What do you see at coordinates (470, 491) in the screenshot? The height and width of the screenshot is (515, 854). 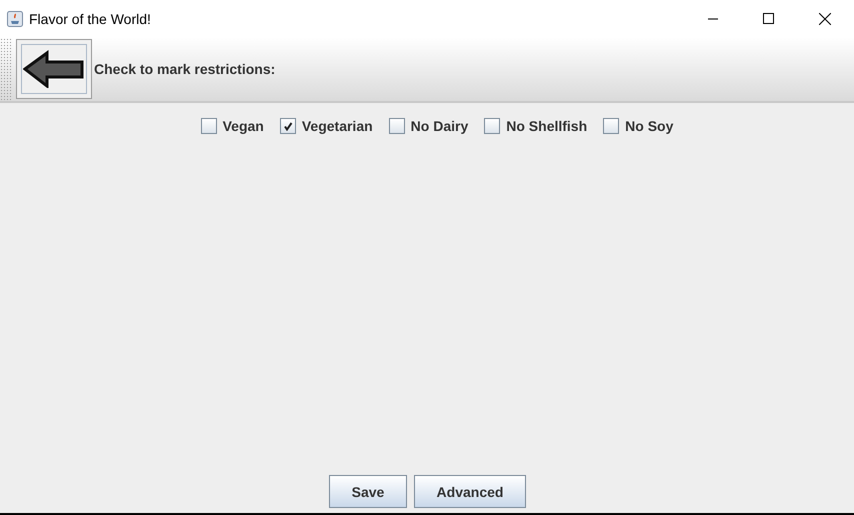 I see `dialog-button: Advanced` at bounding box center [470, 491].